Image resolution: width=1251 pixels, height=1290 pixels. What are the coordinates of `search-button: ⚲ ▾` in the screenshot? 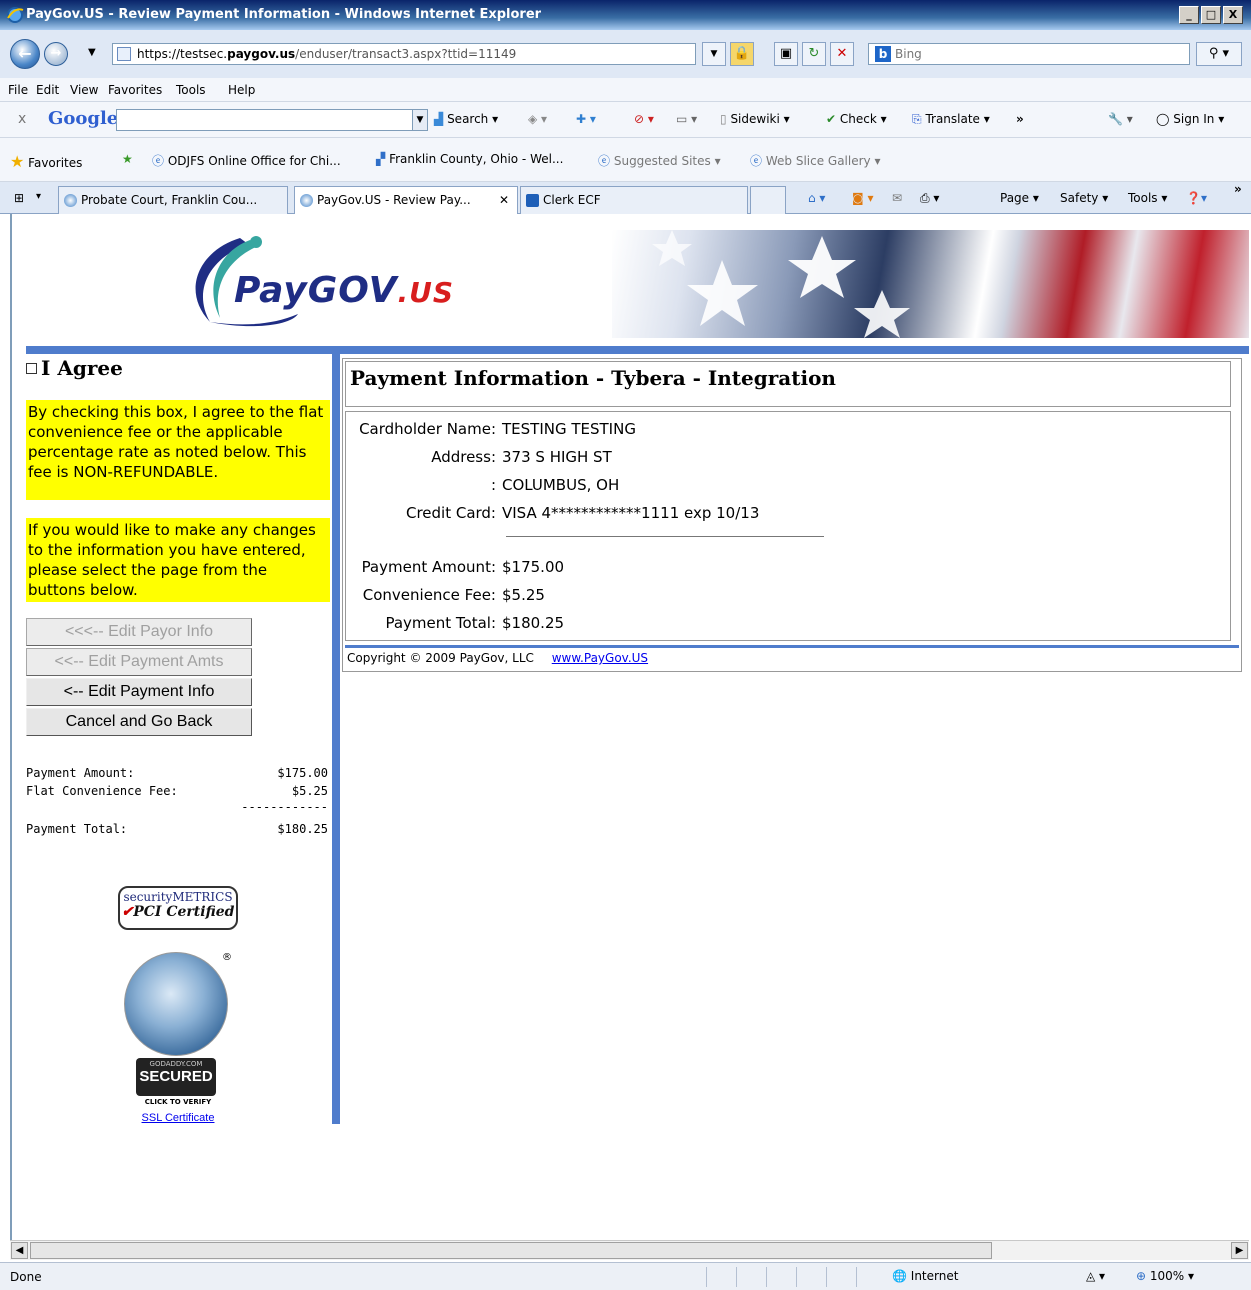 It's located at (1219, 54).